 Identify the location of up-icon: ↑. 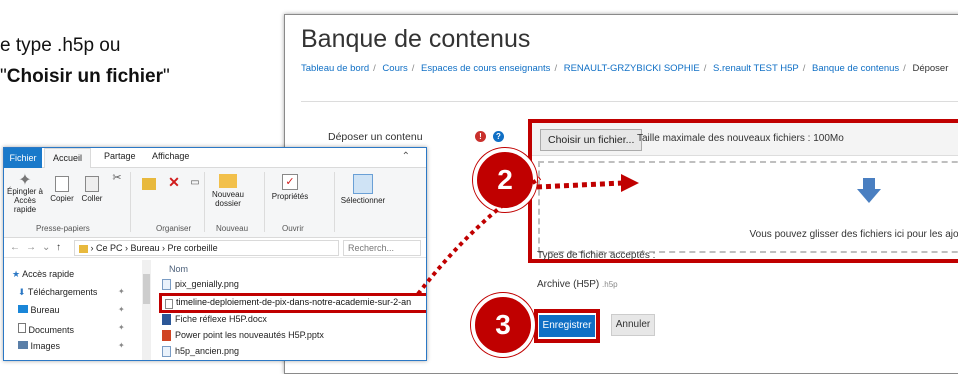
(58, 247).